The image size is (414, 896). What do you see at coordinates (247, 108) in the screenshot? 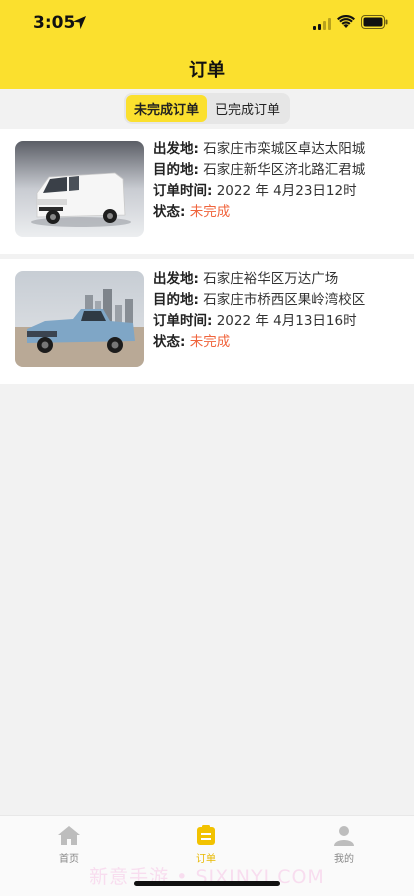
I see `tab-finished-orders: 已完成订单` at bounding box center [247, 108].